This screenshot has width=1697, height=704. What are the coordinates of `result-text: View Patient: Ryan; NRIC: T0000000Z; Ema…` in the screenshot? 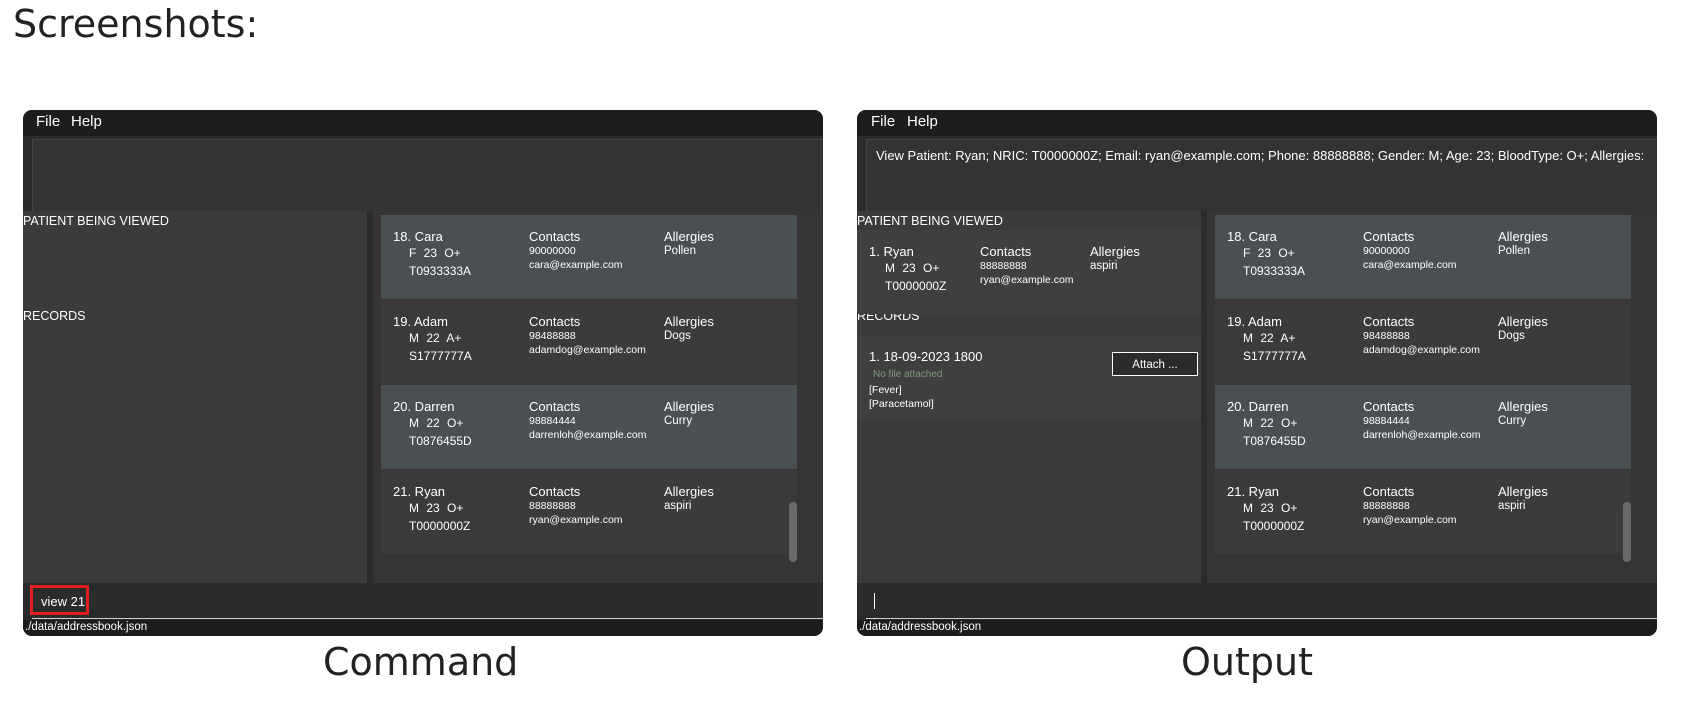 It's located at (1260, 155).